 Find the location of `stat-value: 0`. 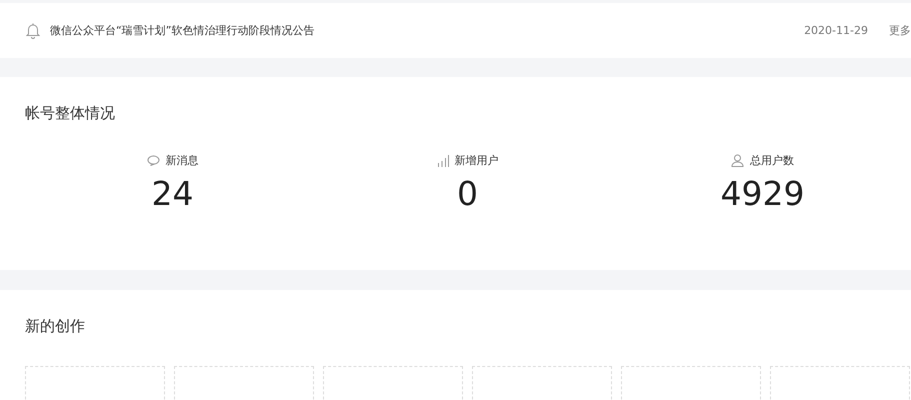

stat-value: 0 is located at coordinates (467, 193).